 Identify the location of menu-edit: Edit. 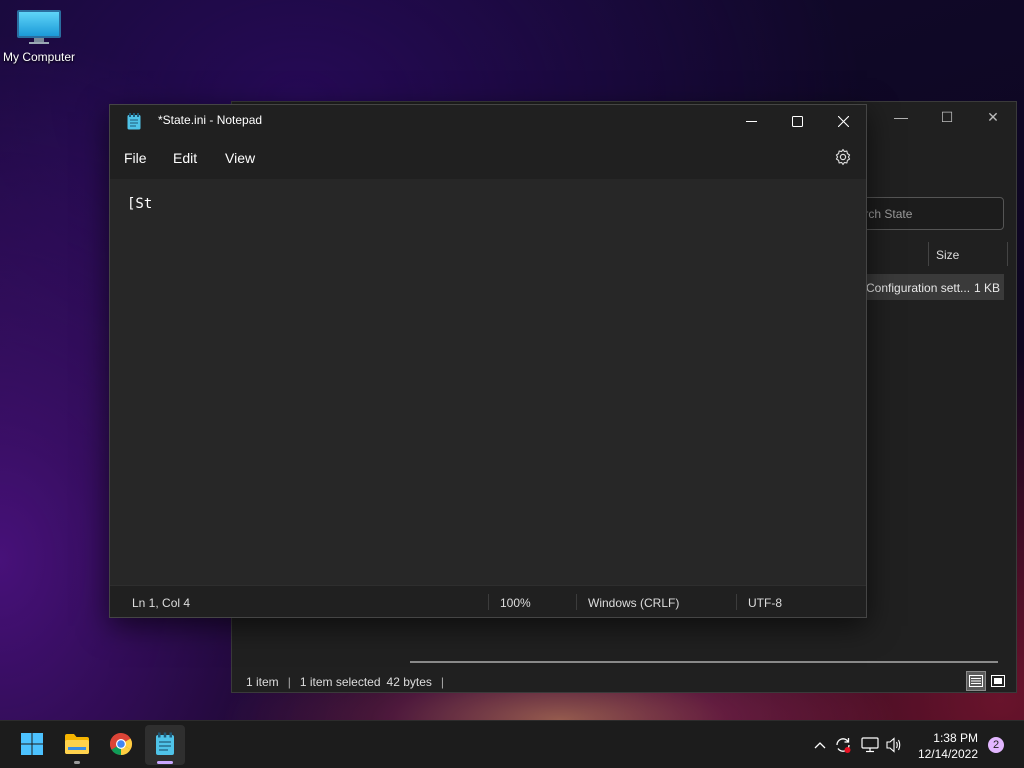
(185, 158).